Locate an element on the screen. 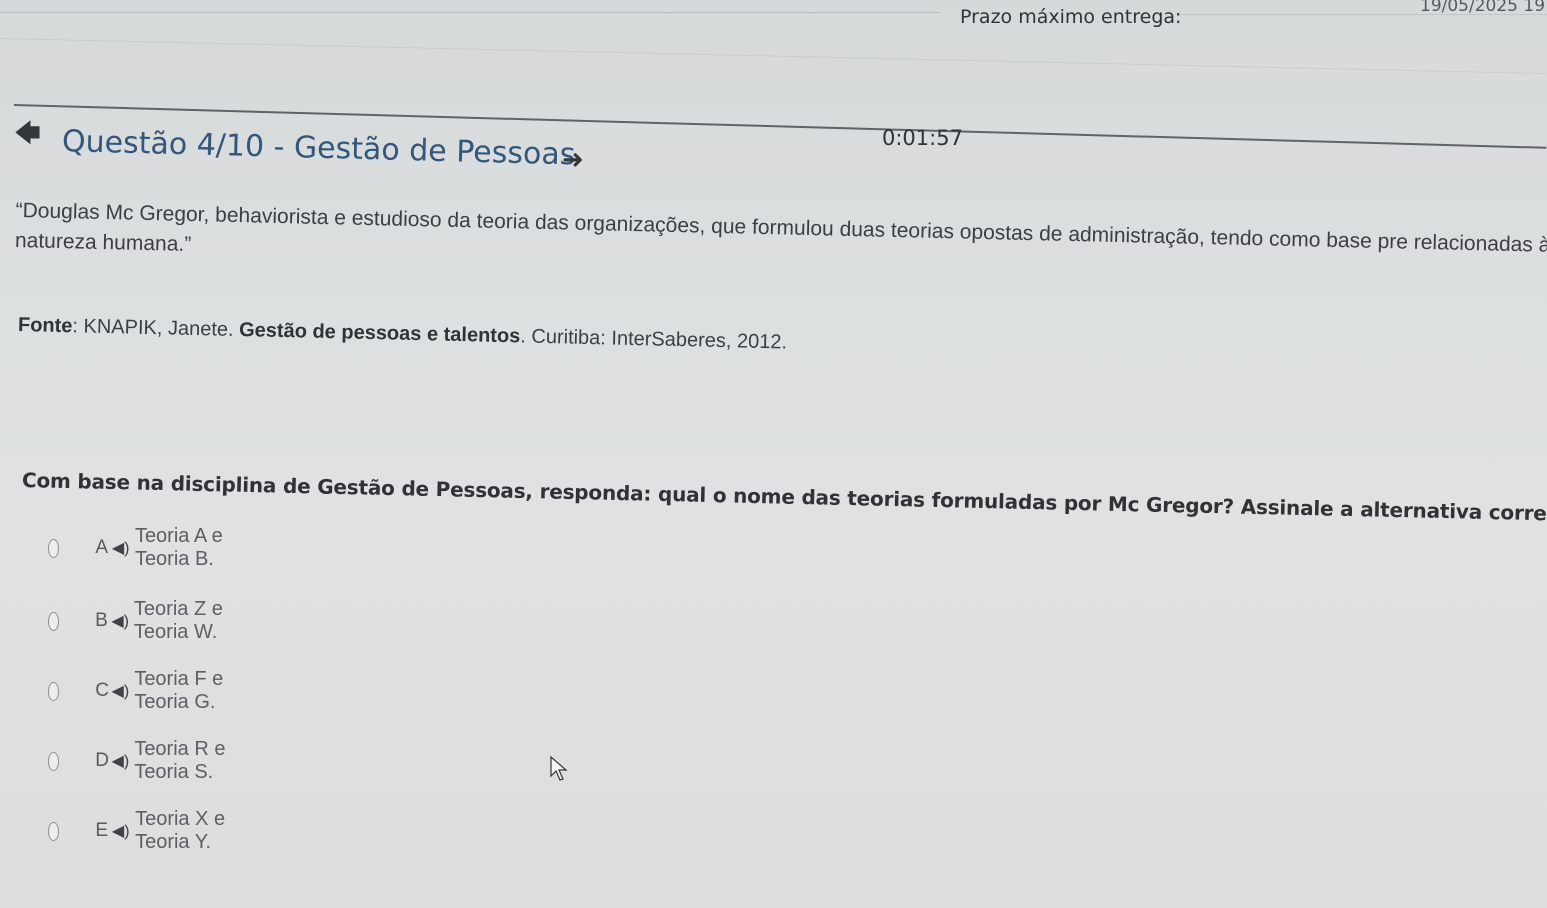 The width and height of the screenshot is (1547, 908). question-title: Questão 4/10 - Gestão de Pessoas is located at coordinates (318, 148).